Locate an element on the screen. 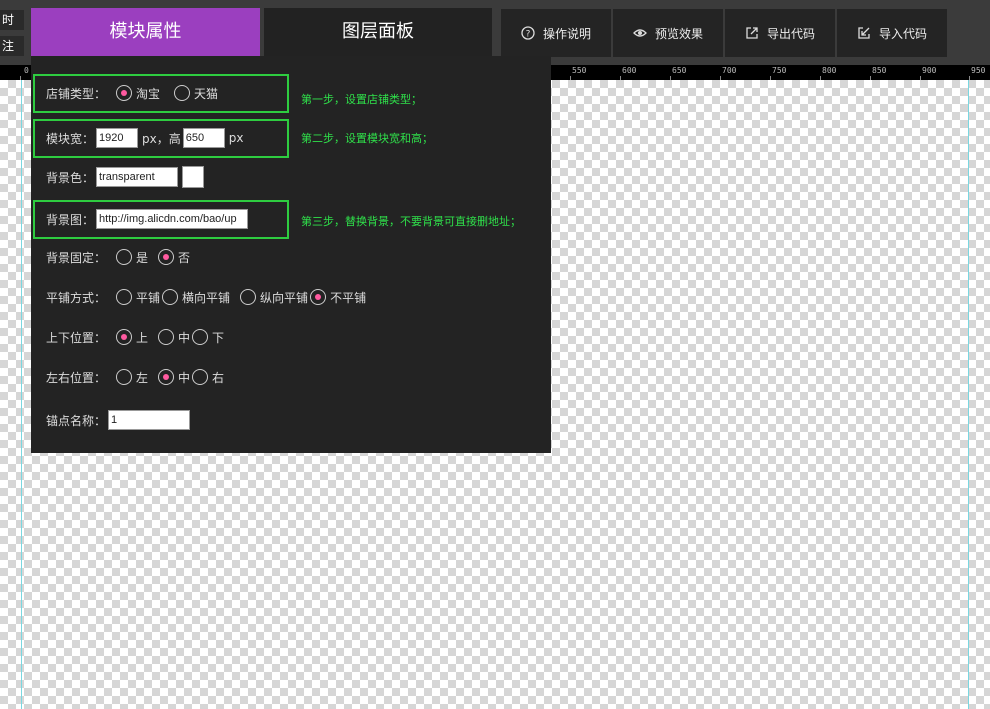  option-tile: 平铺 is located at coordinates (148, 297).